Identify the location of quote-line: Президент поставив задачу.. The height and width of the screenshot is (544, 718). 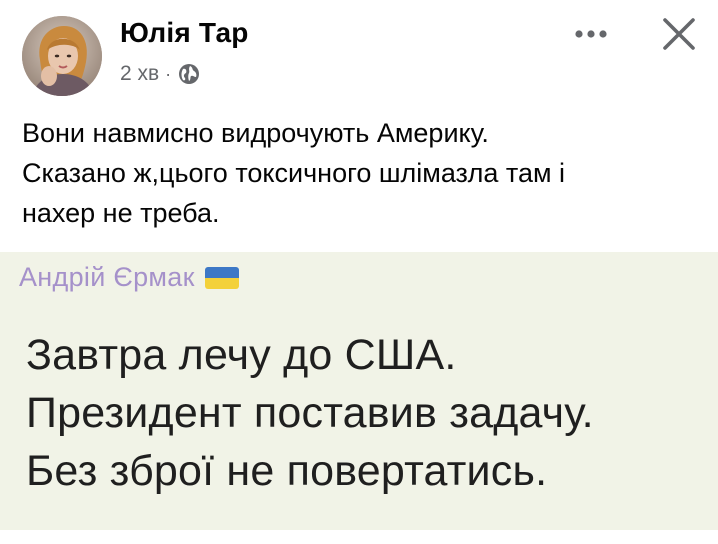
(310, 413).